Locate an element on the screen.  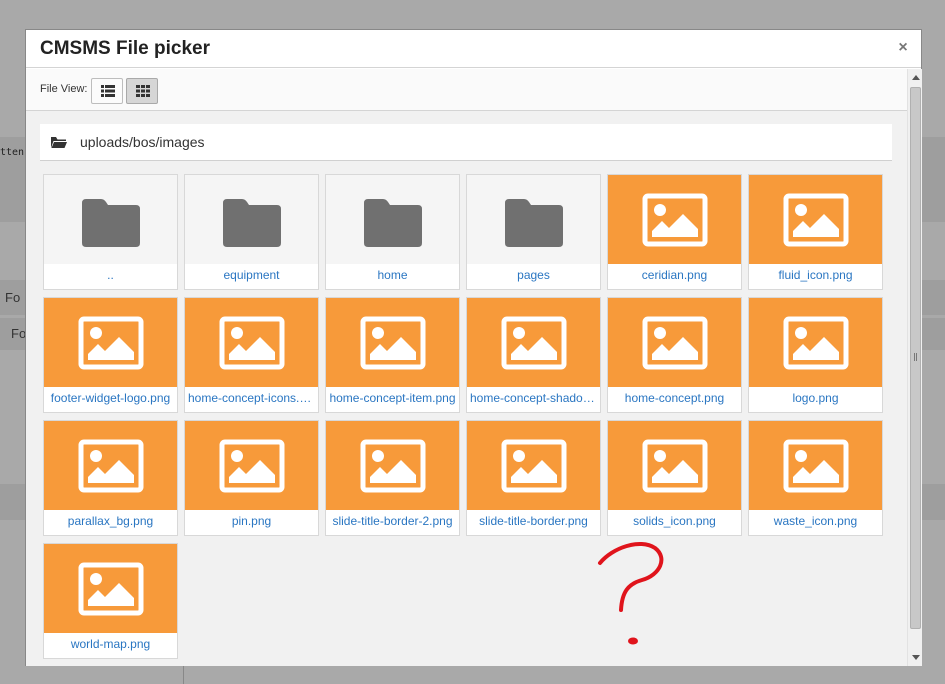
file-name-link: solids_icon.png is located at coordinates (674, 521).